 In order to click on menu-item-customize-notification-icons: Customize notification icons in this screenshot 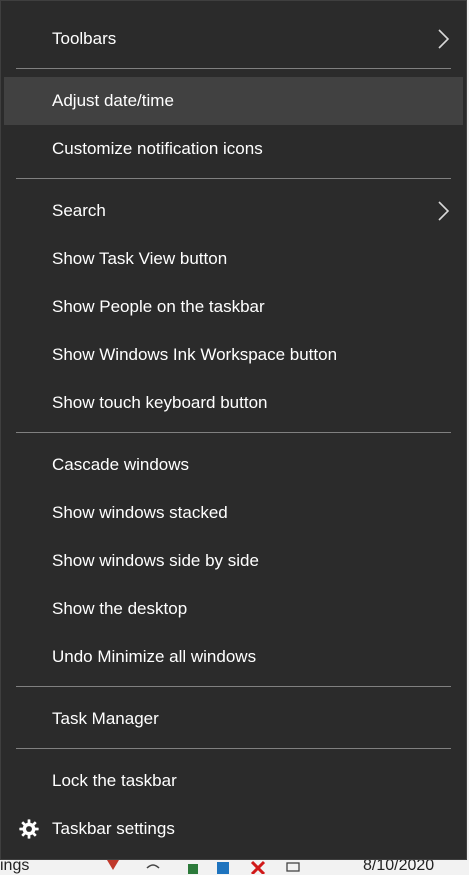, I will do `click(233, 149)`.